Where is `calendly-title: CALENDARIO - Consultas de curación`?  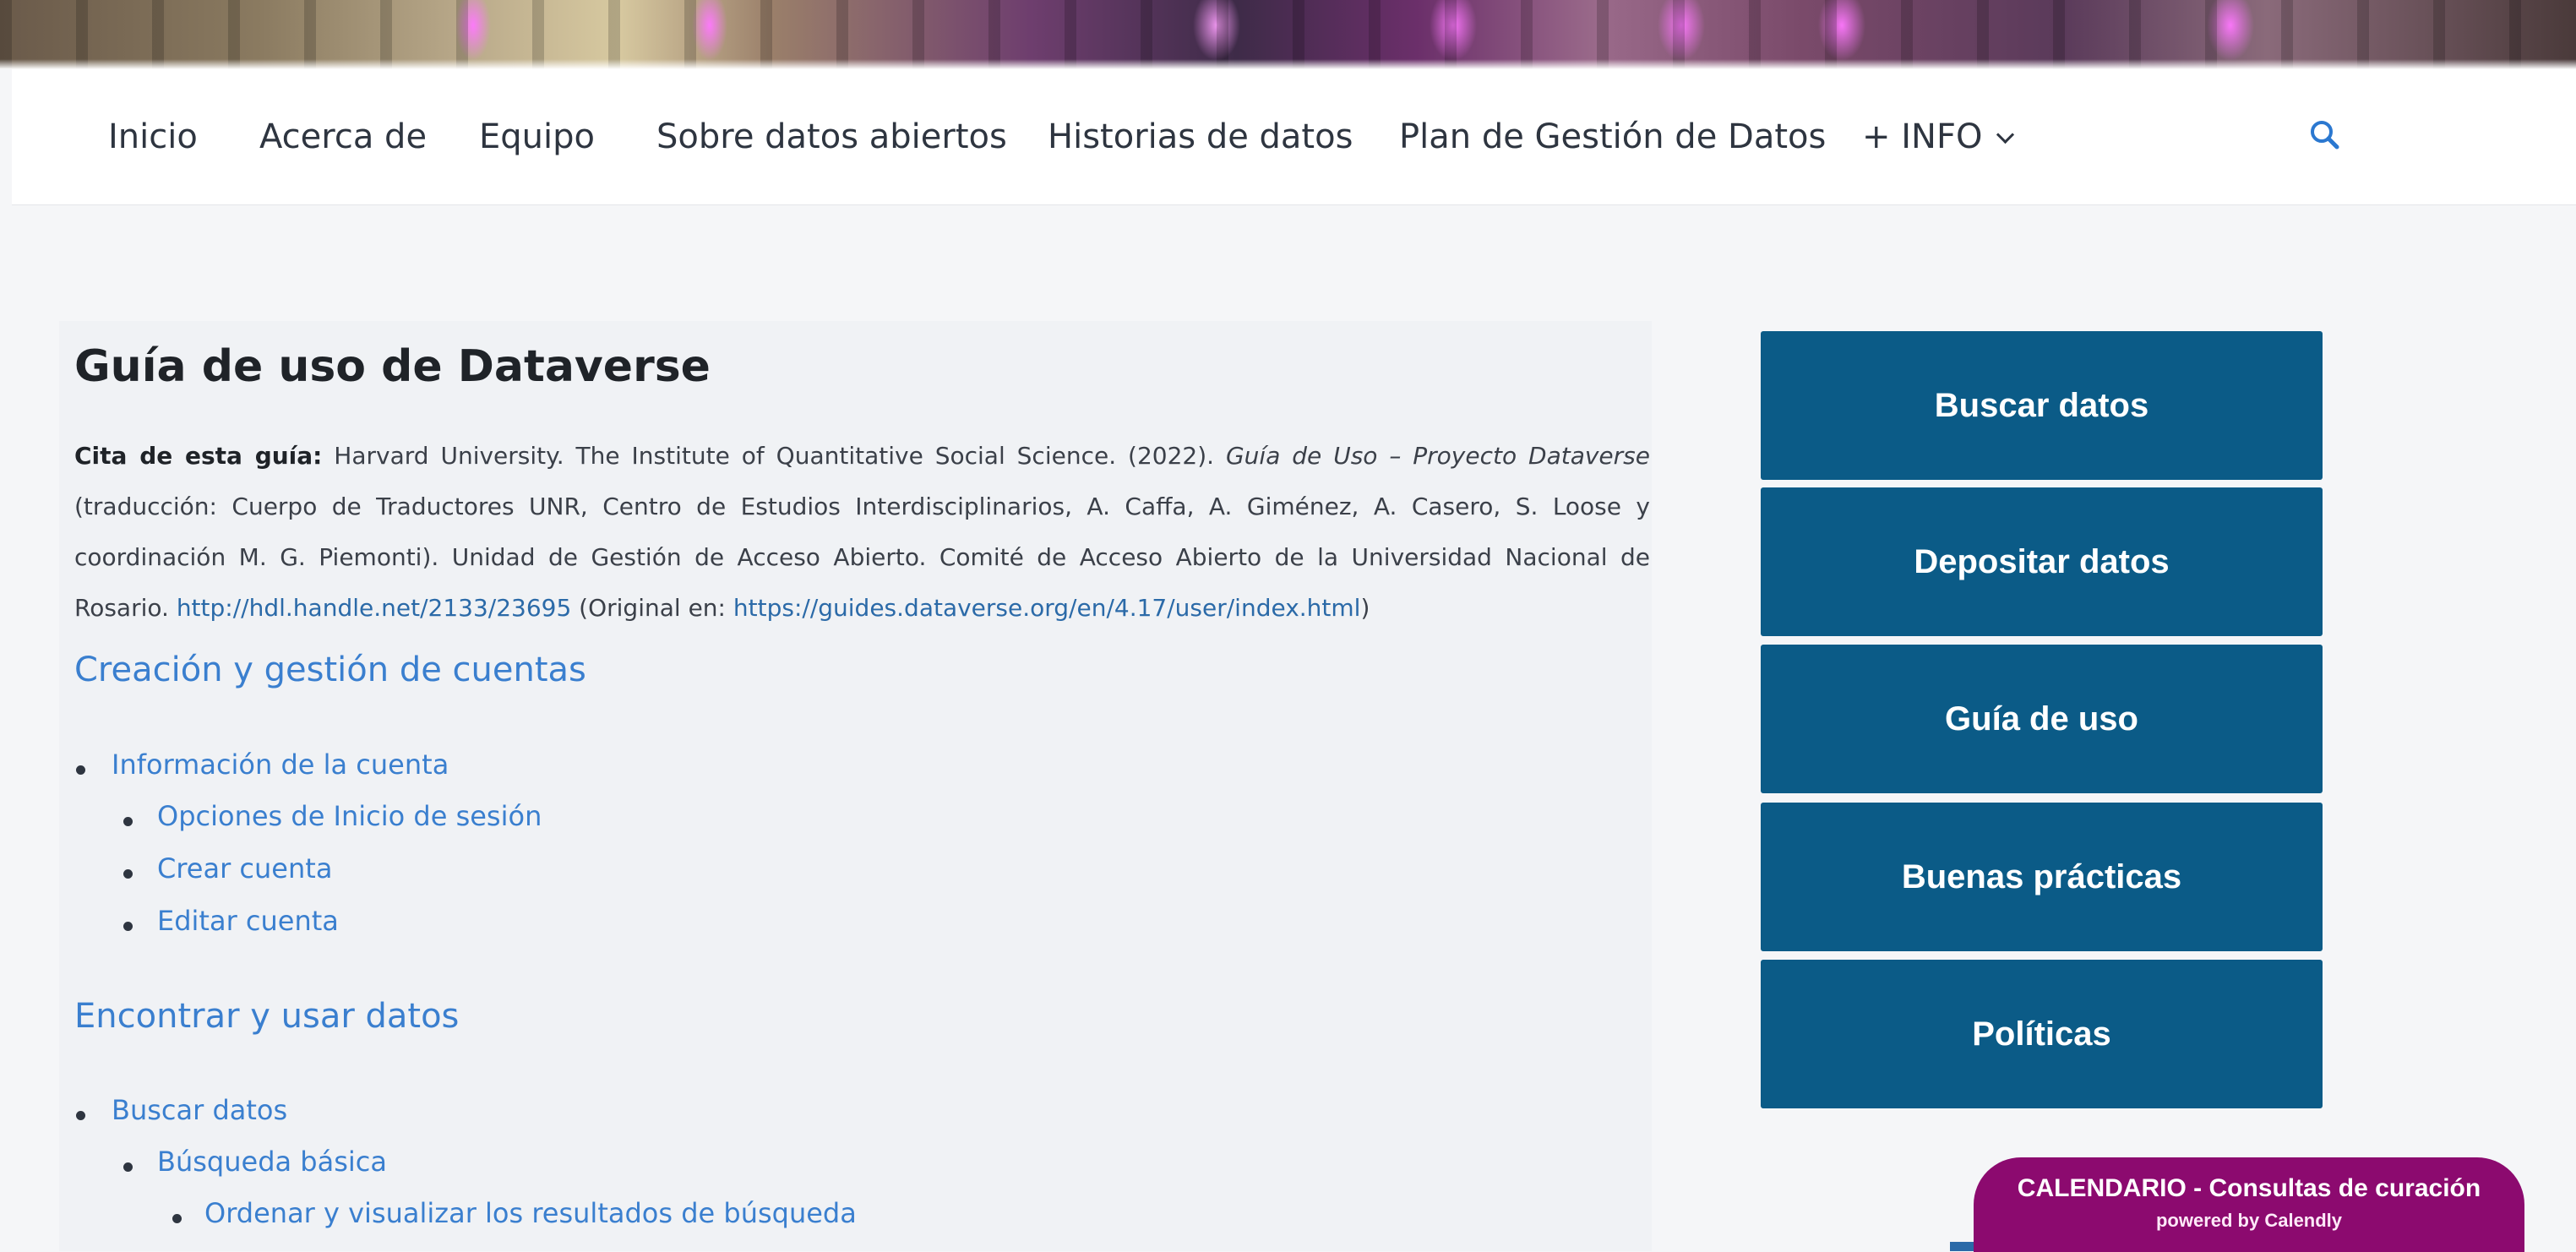
calendly-title: CALENDARIO - Consultas de curación is located at coordinates (2249, 1188).